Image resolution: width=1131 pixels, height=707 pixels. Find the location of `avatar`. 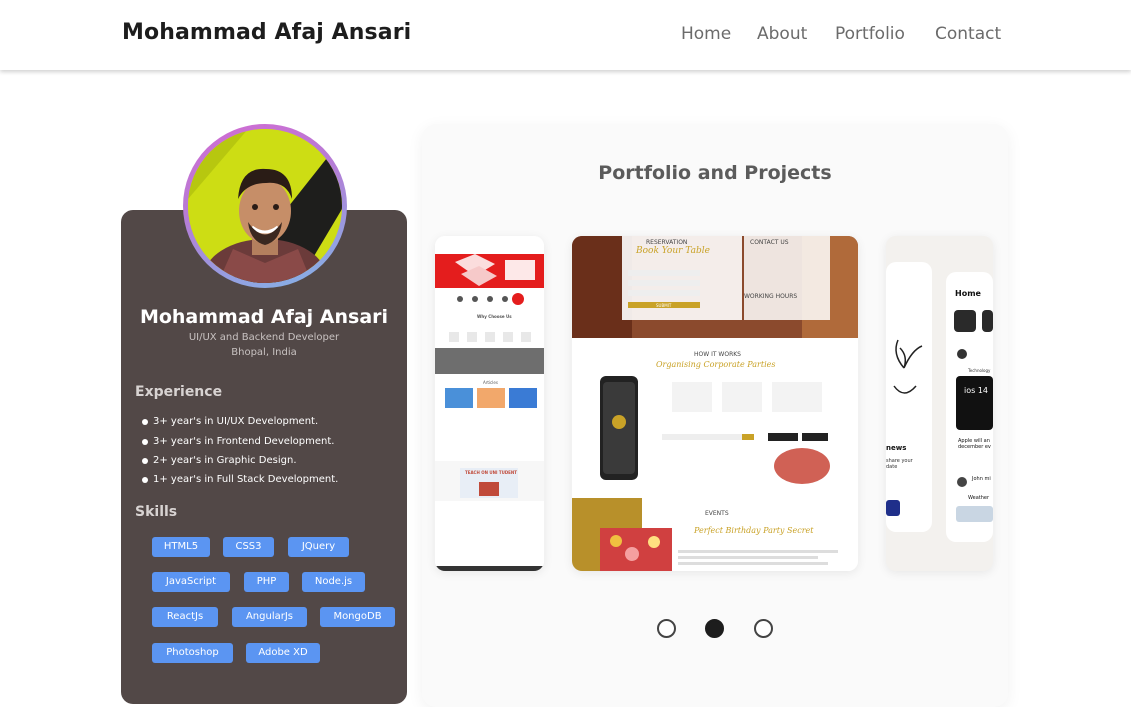

avatar is located at coordinates (265, 206).